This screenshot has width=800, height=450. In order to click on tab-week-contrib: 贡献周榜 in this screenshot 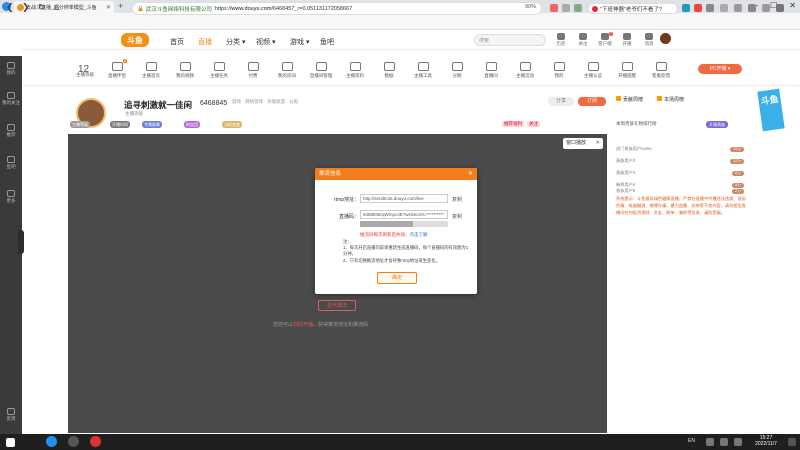, I will do `click(629, 99)`.